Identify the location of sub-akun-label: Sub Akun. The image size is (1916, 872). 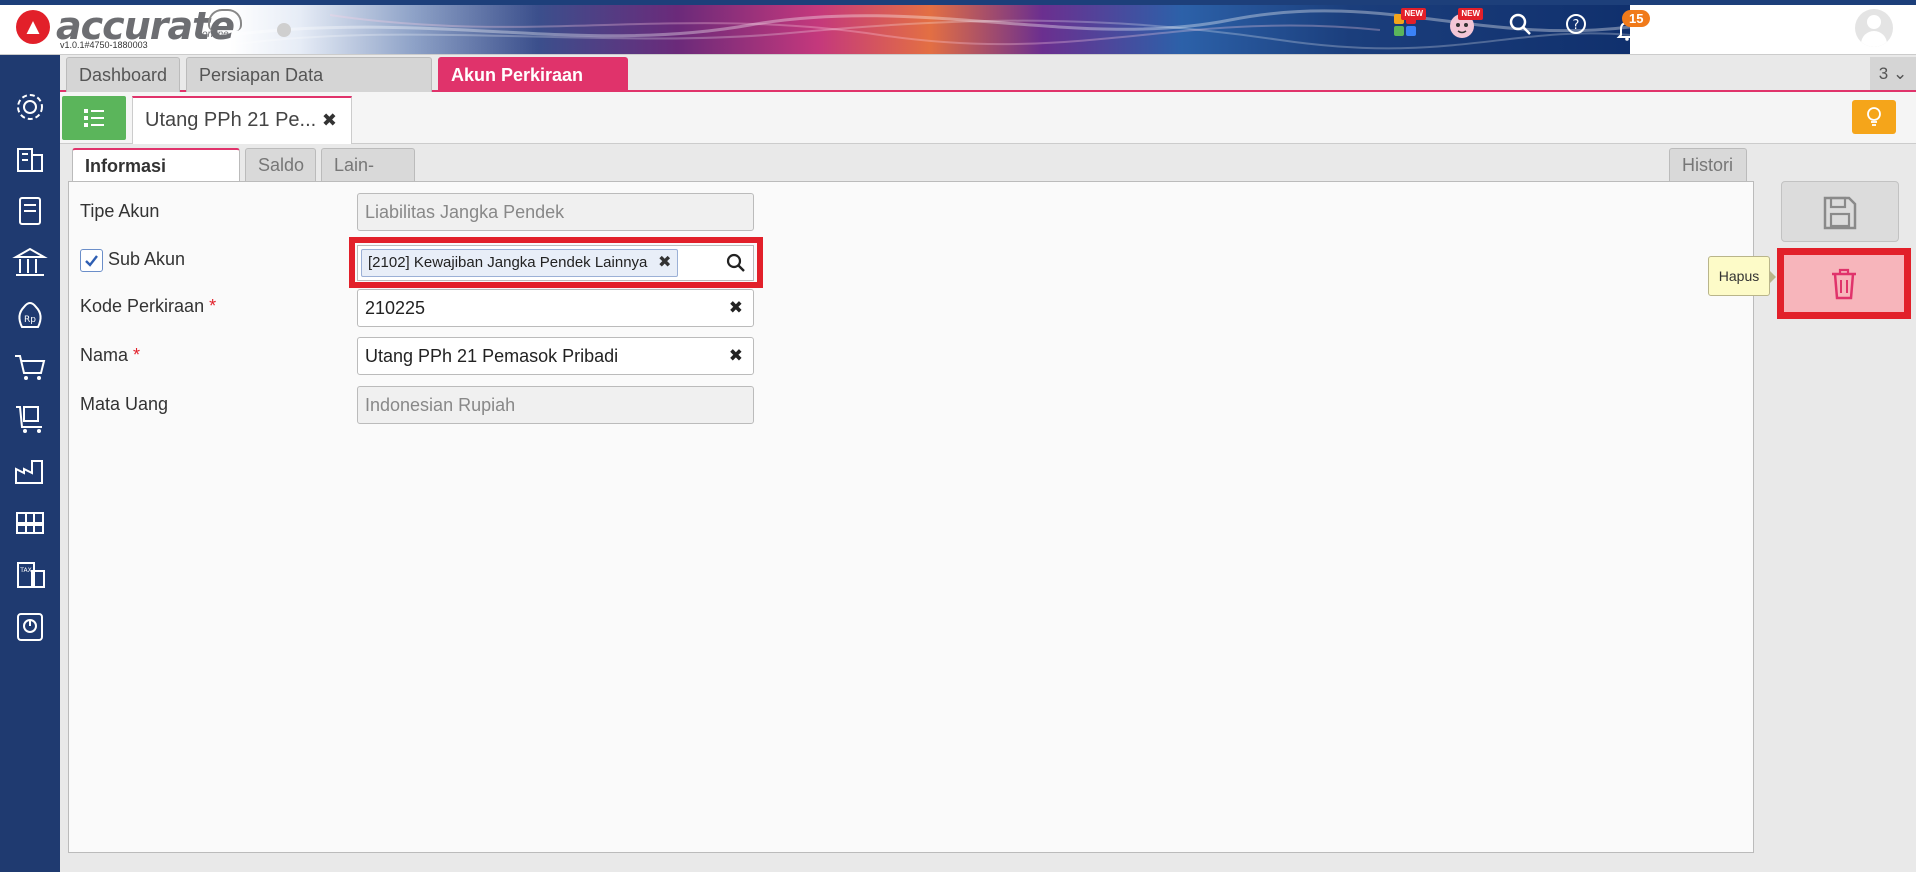
(147, 259).